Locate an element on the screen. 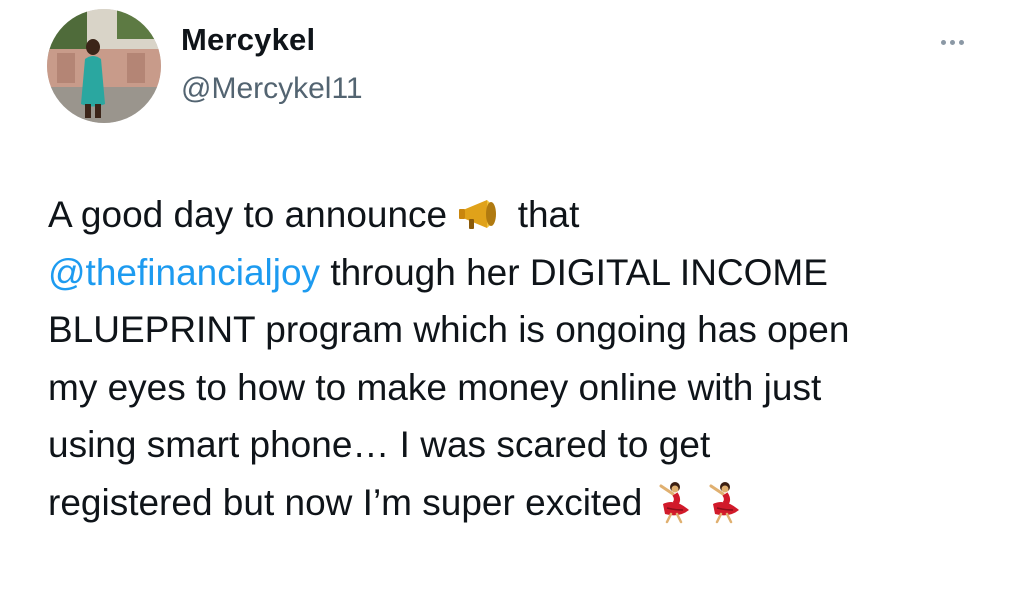 The width and height of the screenshot is (1024, 589). tweet-text-segment: registered but now I’m super excited is located at coordinates (345, 502).